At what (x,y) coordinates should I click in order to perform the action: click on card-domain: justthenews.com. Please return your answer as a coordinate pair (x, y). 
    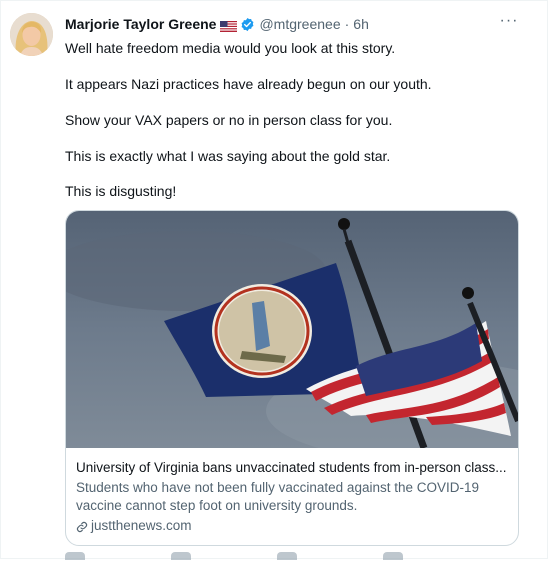
    Looking at the image, I should click on (294, 526).